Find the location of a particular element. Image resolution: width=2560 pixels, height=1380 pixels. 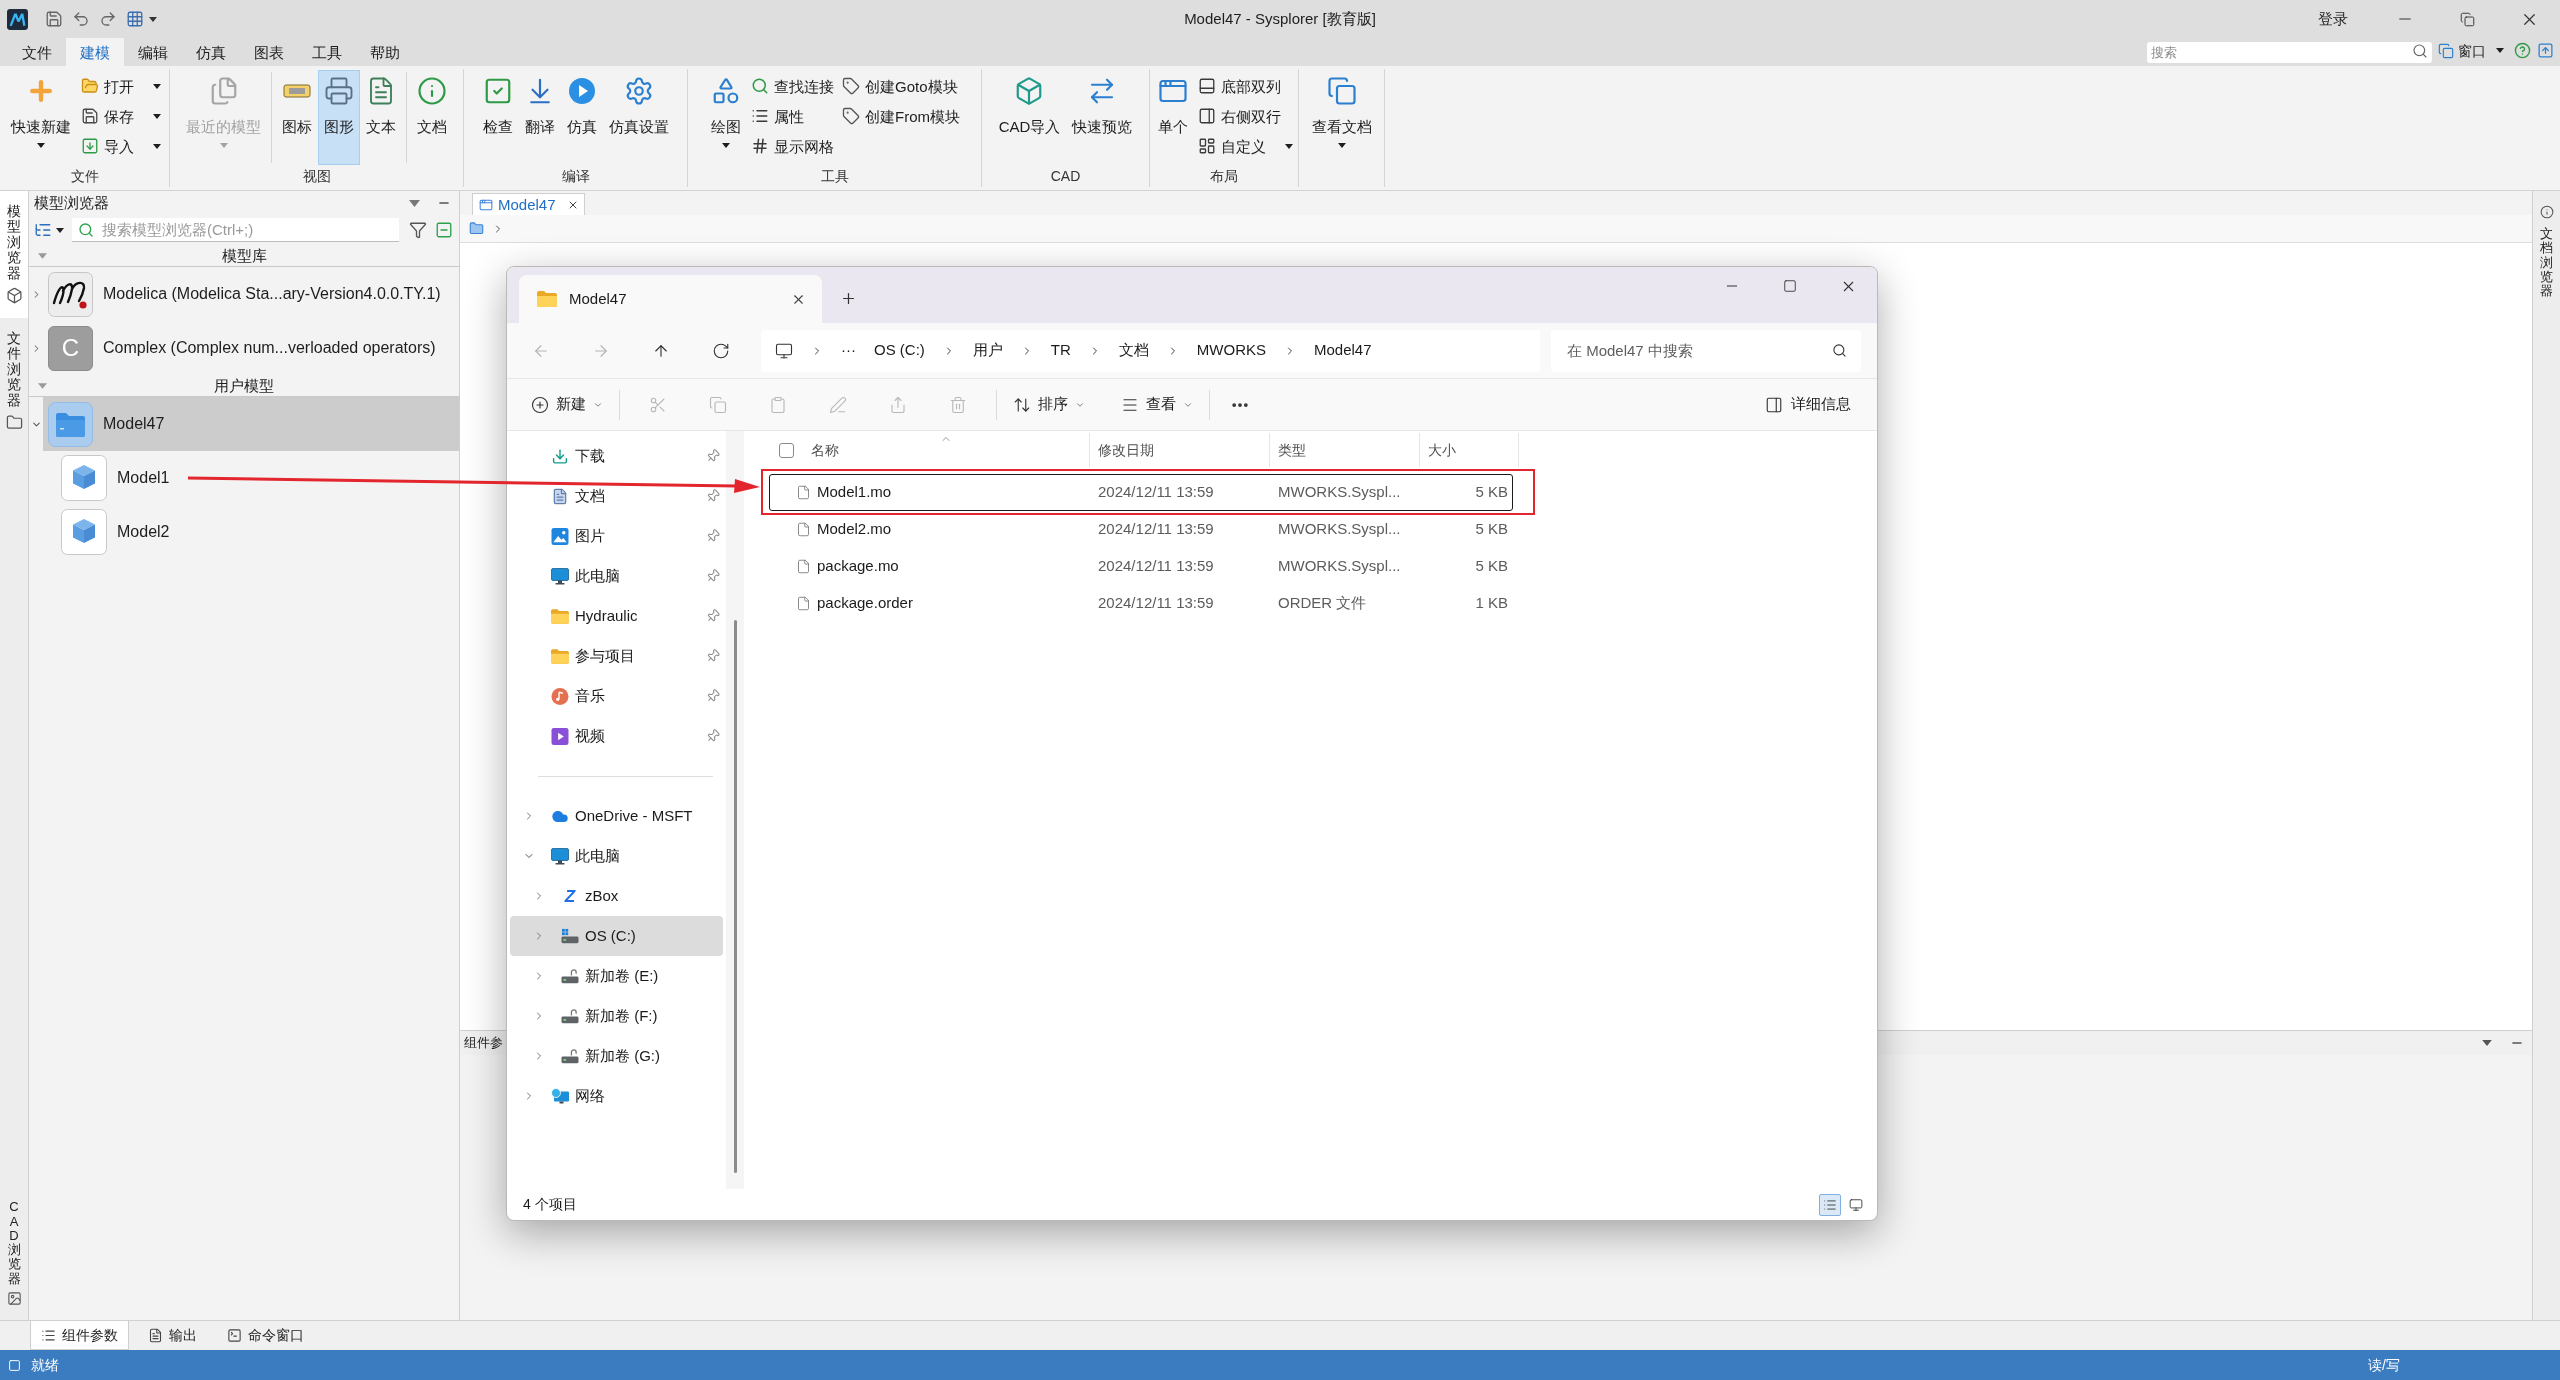

menu-tab: 仿真 is located at coordinates (211, 52).